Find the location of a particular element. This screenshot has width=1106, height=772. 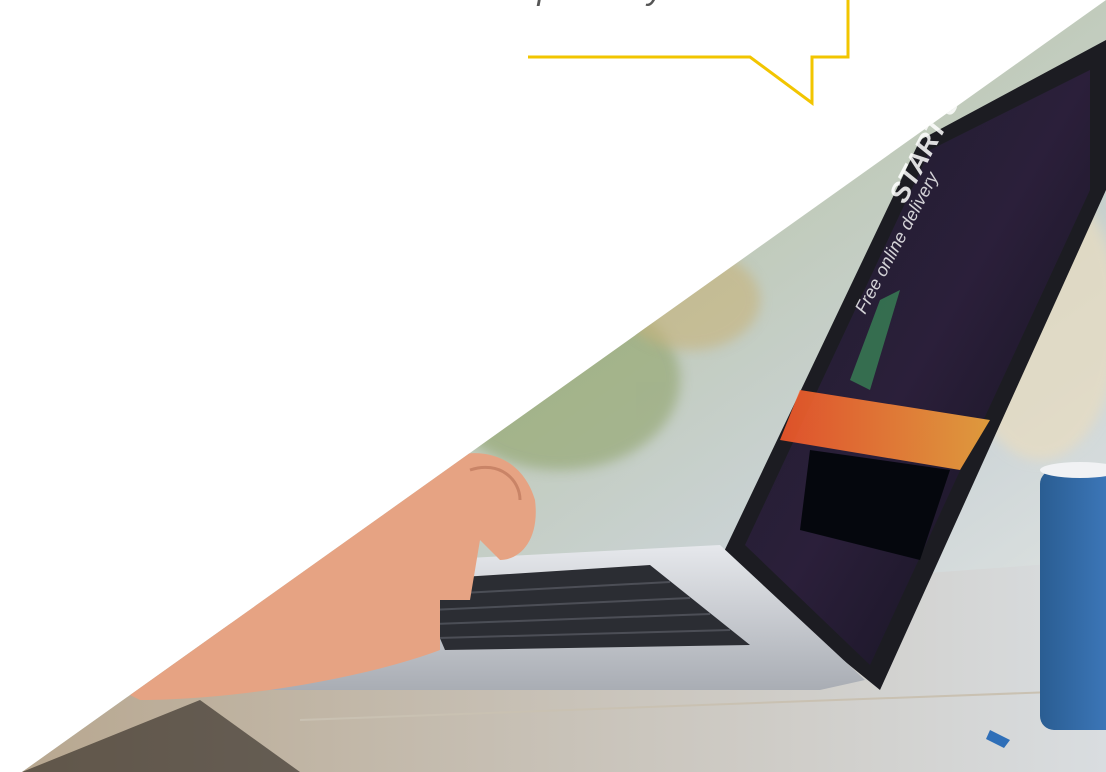

caption-text: and adapted to your needs. is located at coordinates (560, 6).